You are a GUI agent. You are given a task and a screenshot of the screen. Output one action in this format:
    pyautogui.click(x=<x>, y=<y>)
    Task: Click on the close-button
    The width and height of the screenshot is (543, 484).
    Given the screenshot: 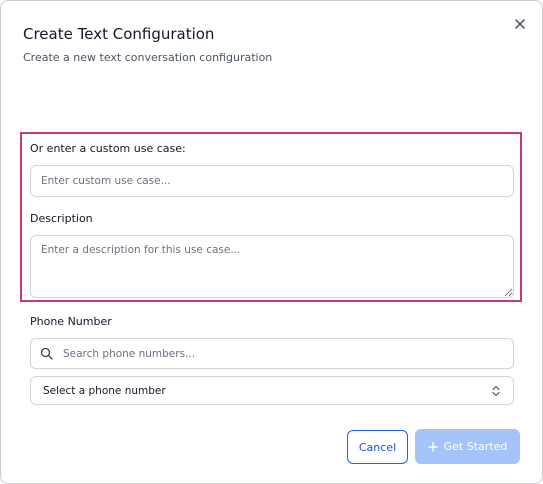 What is the action you would take?
    pyautogui.click(x=520, y=24)
    